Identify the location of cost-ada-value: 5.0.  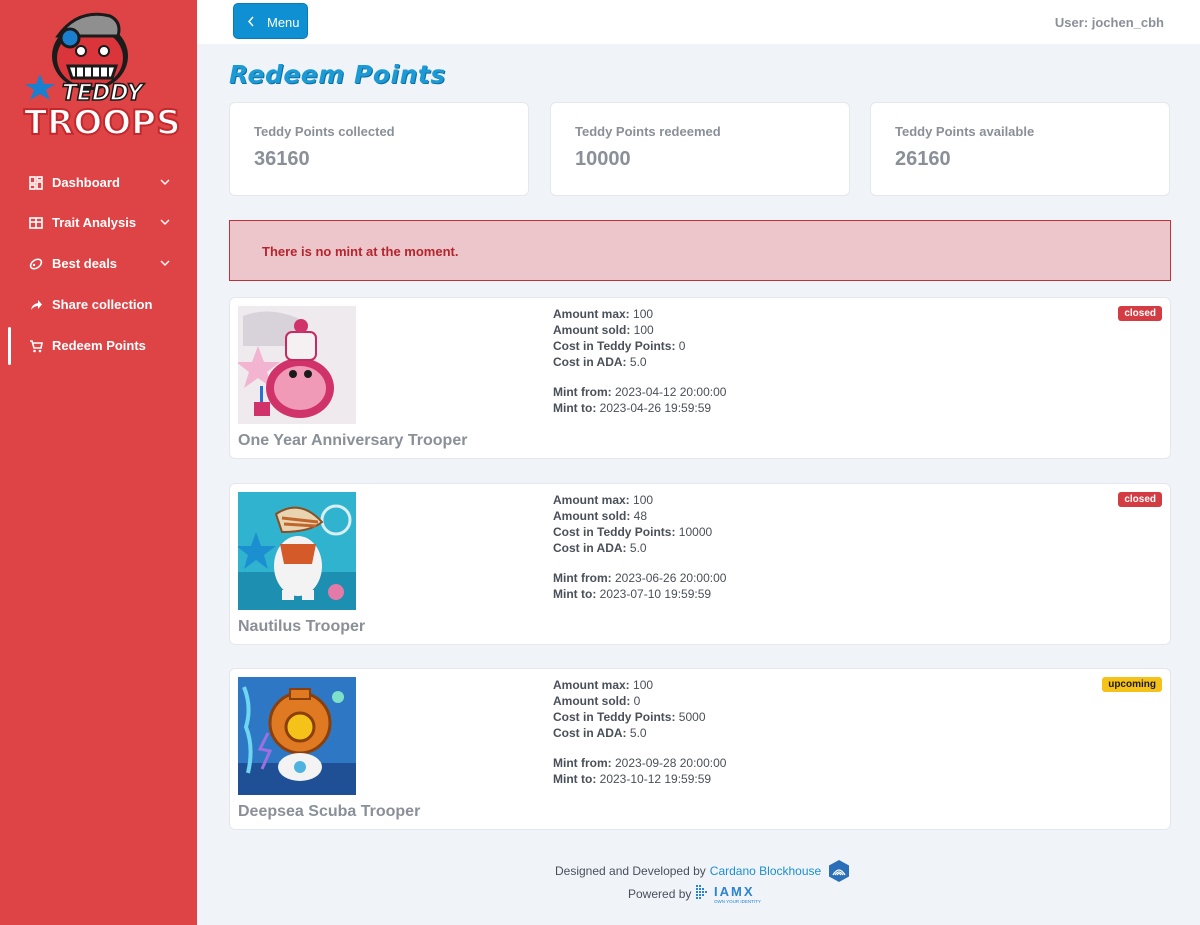
(638, 548).